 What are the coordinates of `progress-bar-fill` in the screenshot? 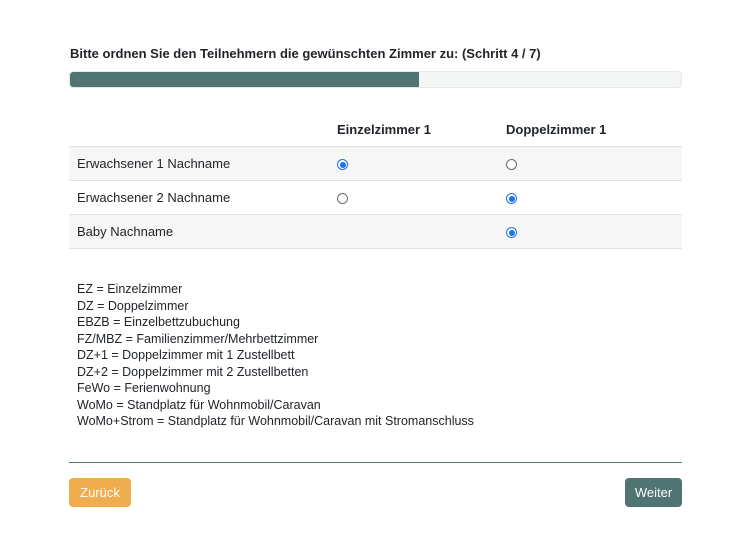 It's located at (244, 79).